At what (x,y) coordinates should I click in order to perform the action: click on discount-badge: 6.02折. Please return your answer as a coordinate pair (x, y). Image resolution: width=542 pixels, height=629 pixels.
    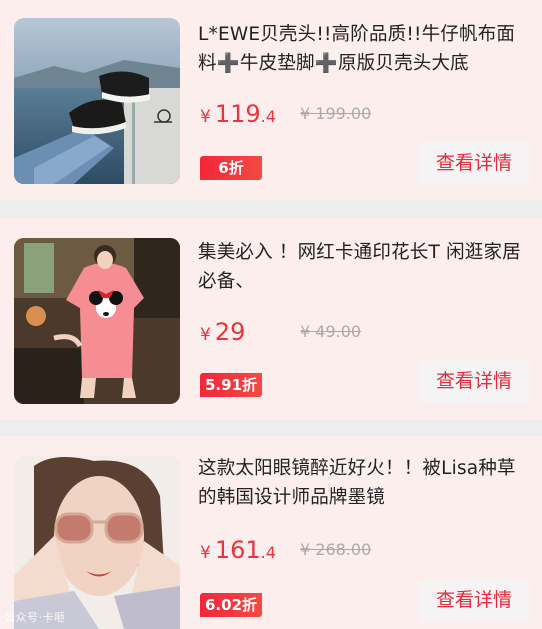
    Looking at the image, I should click on (231, 605).